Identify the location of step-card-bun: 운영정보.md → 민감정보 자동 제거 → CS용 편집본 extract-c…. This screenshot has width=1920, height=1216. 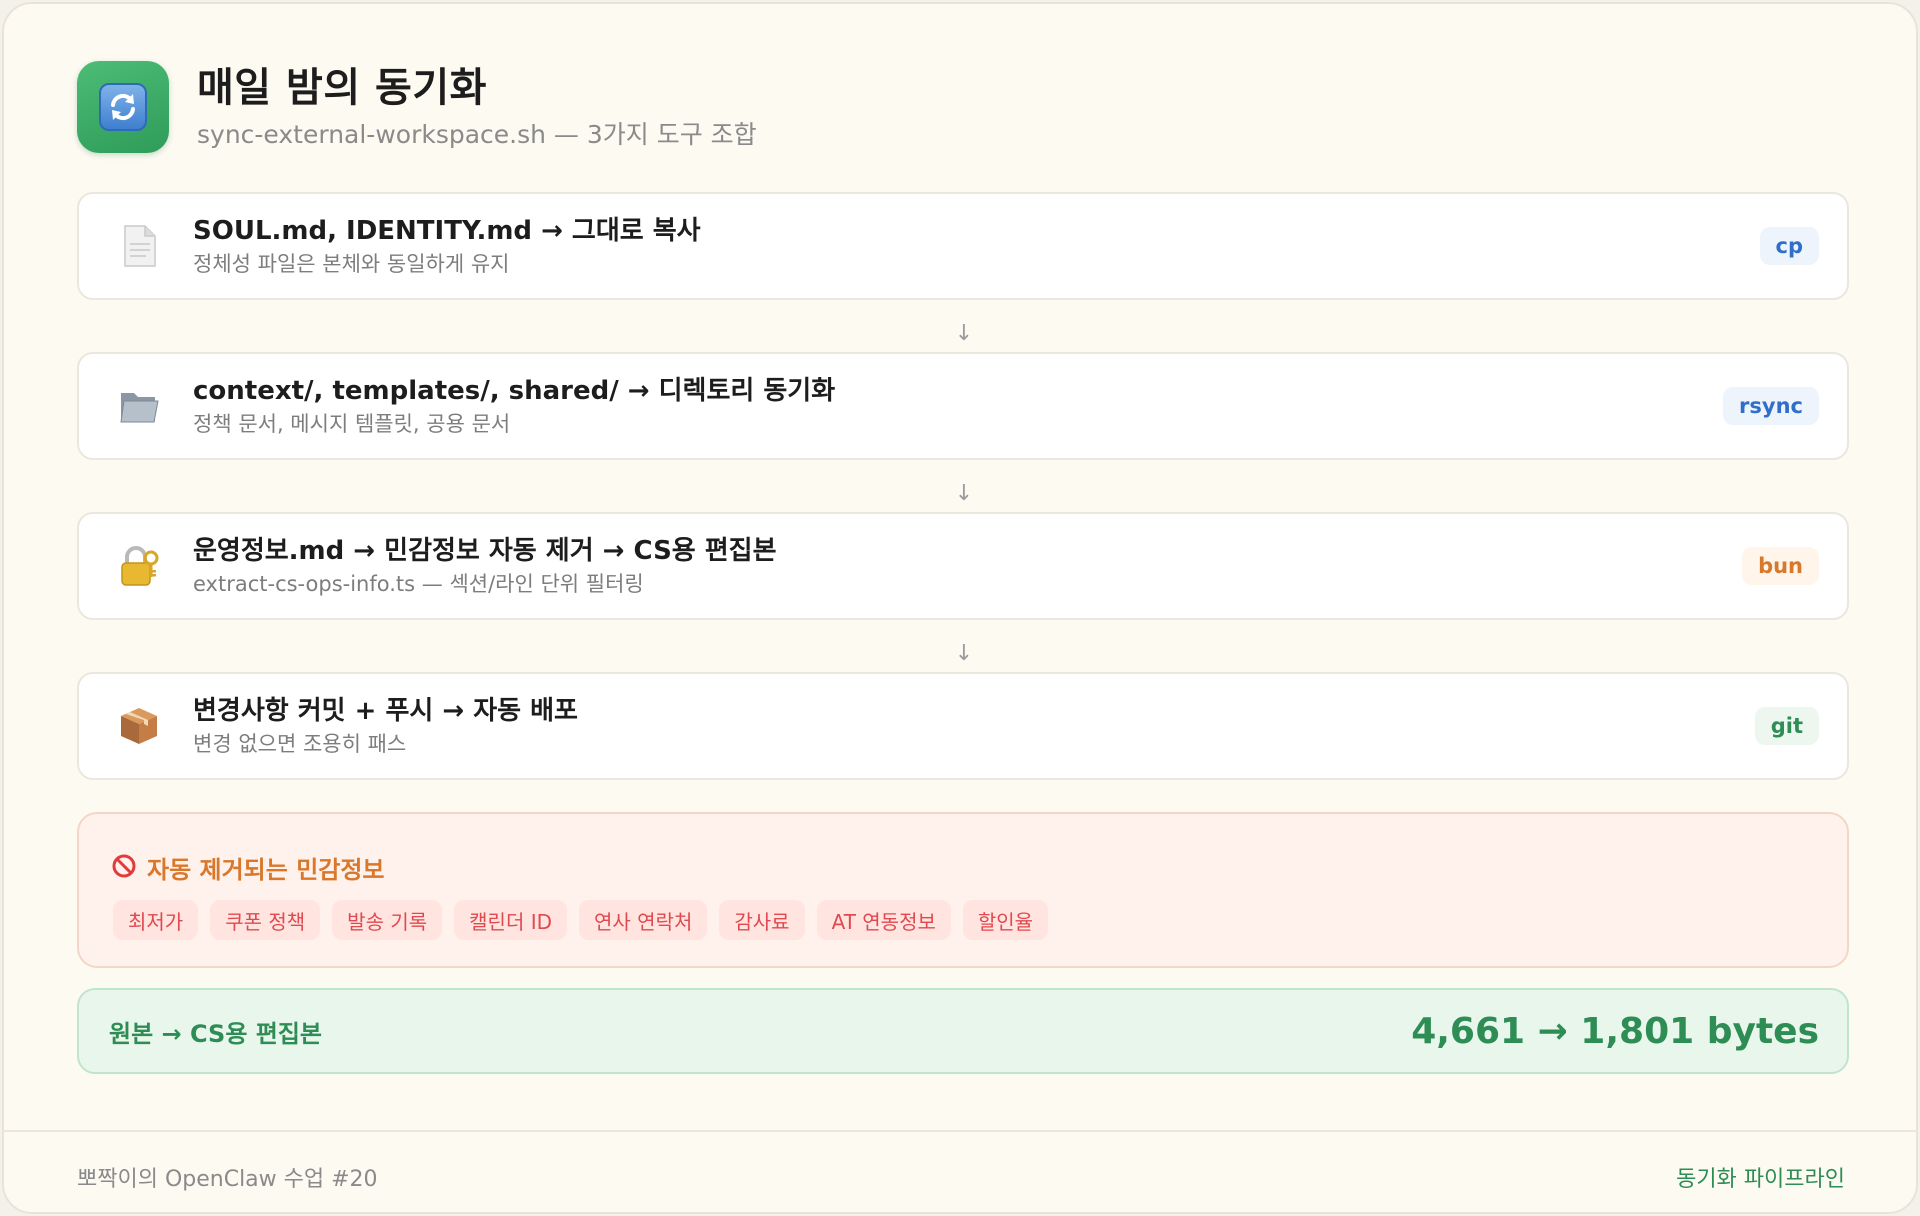
(963, 566).